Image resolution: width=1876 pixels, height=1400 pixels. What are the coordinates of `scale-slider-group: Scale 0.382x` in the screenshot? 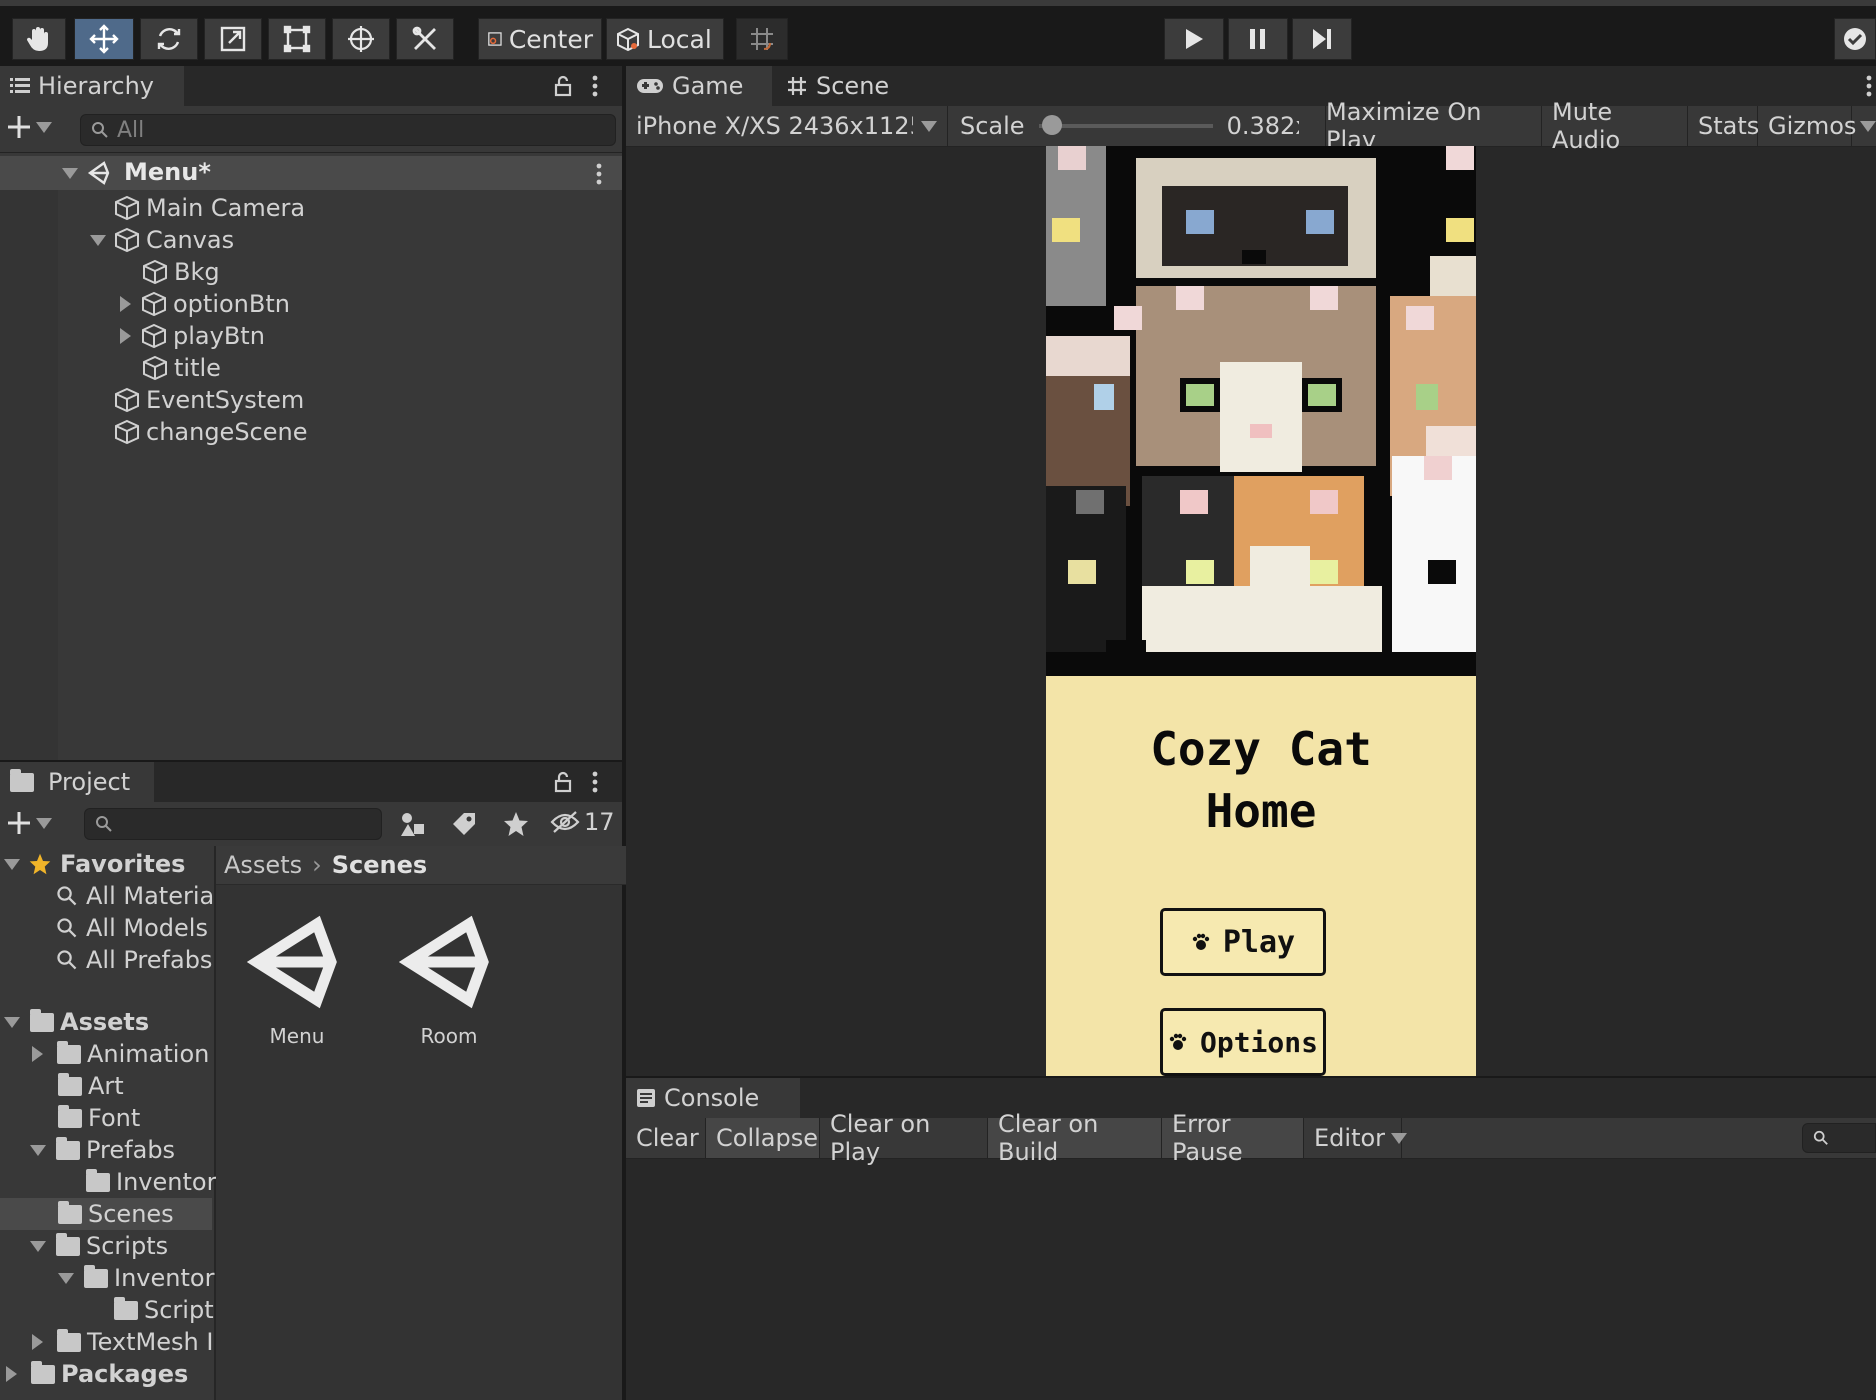 It's located at (1138, 126).